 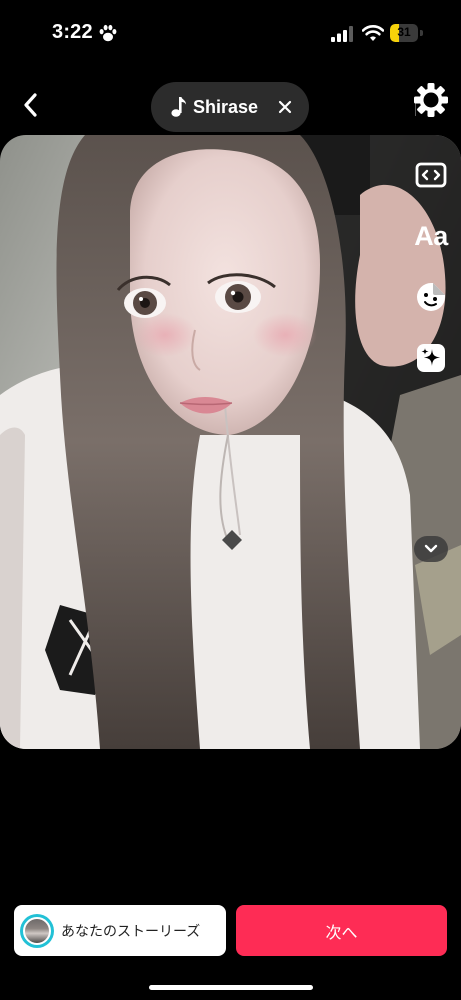 I want to click on home-indicator, so click(x=231, y=987).